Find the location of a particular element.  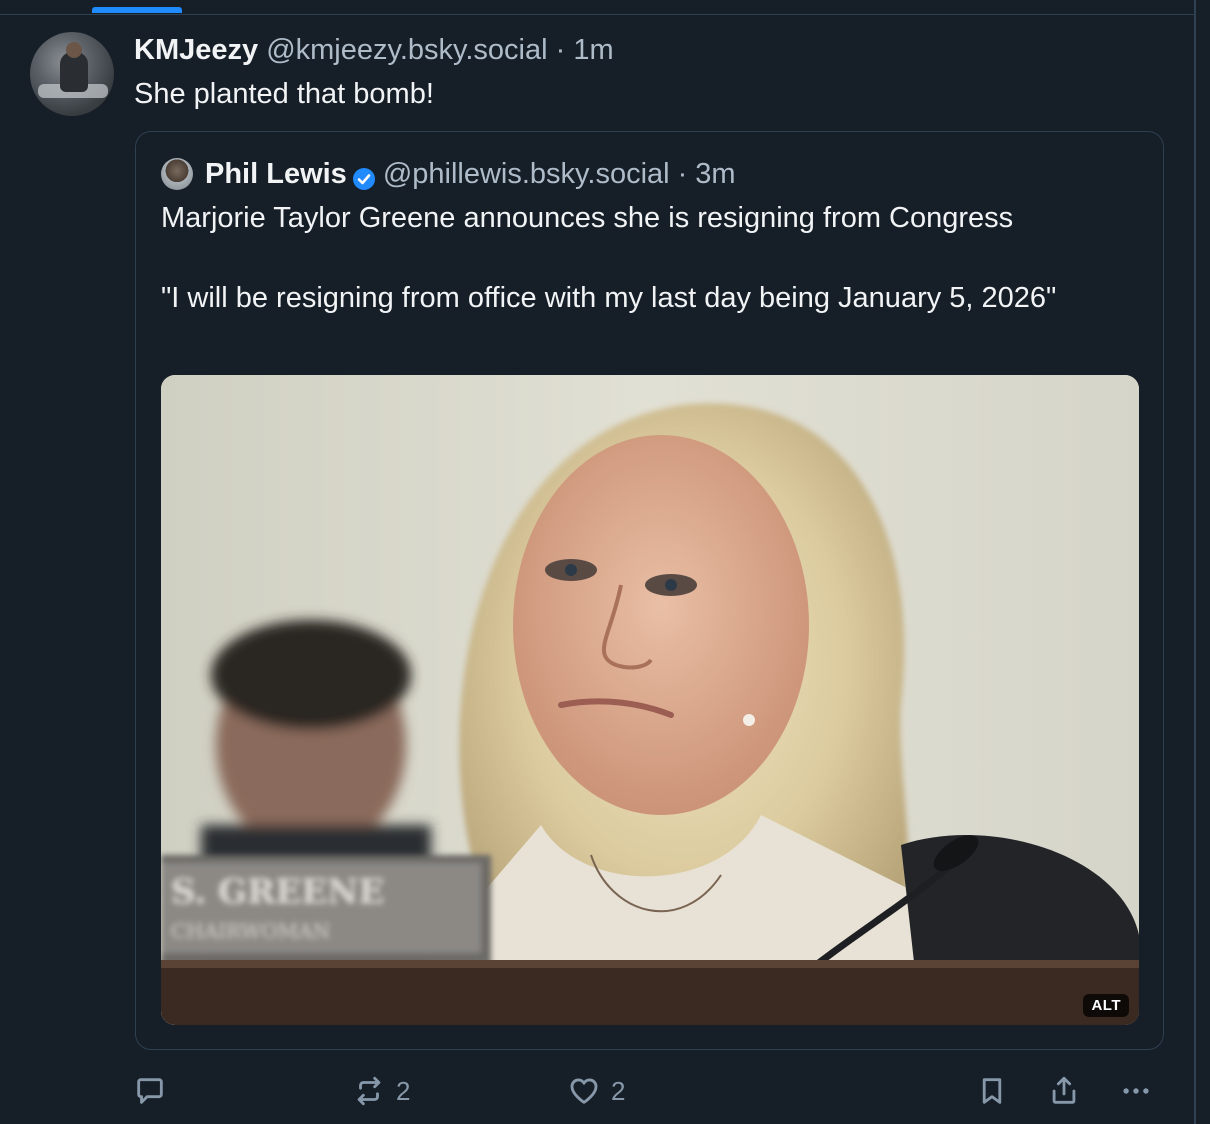

svg-text: CHAIRWOMAN is located at coordinates (250, 931).